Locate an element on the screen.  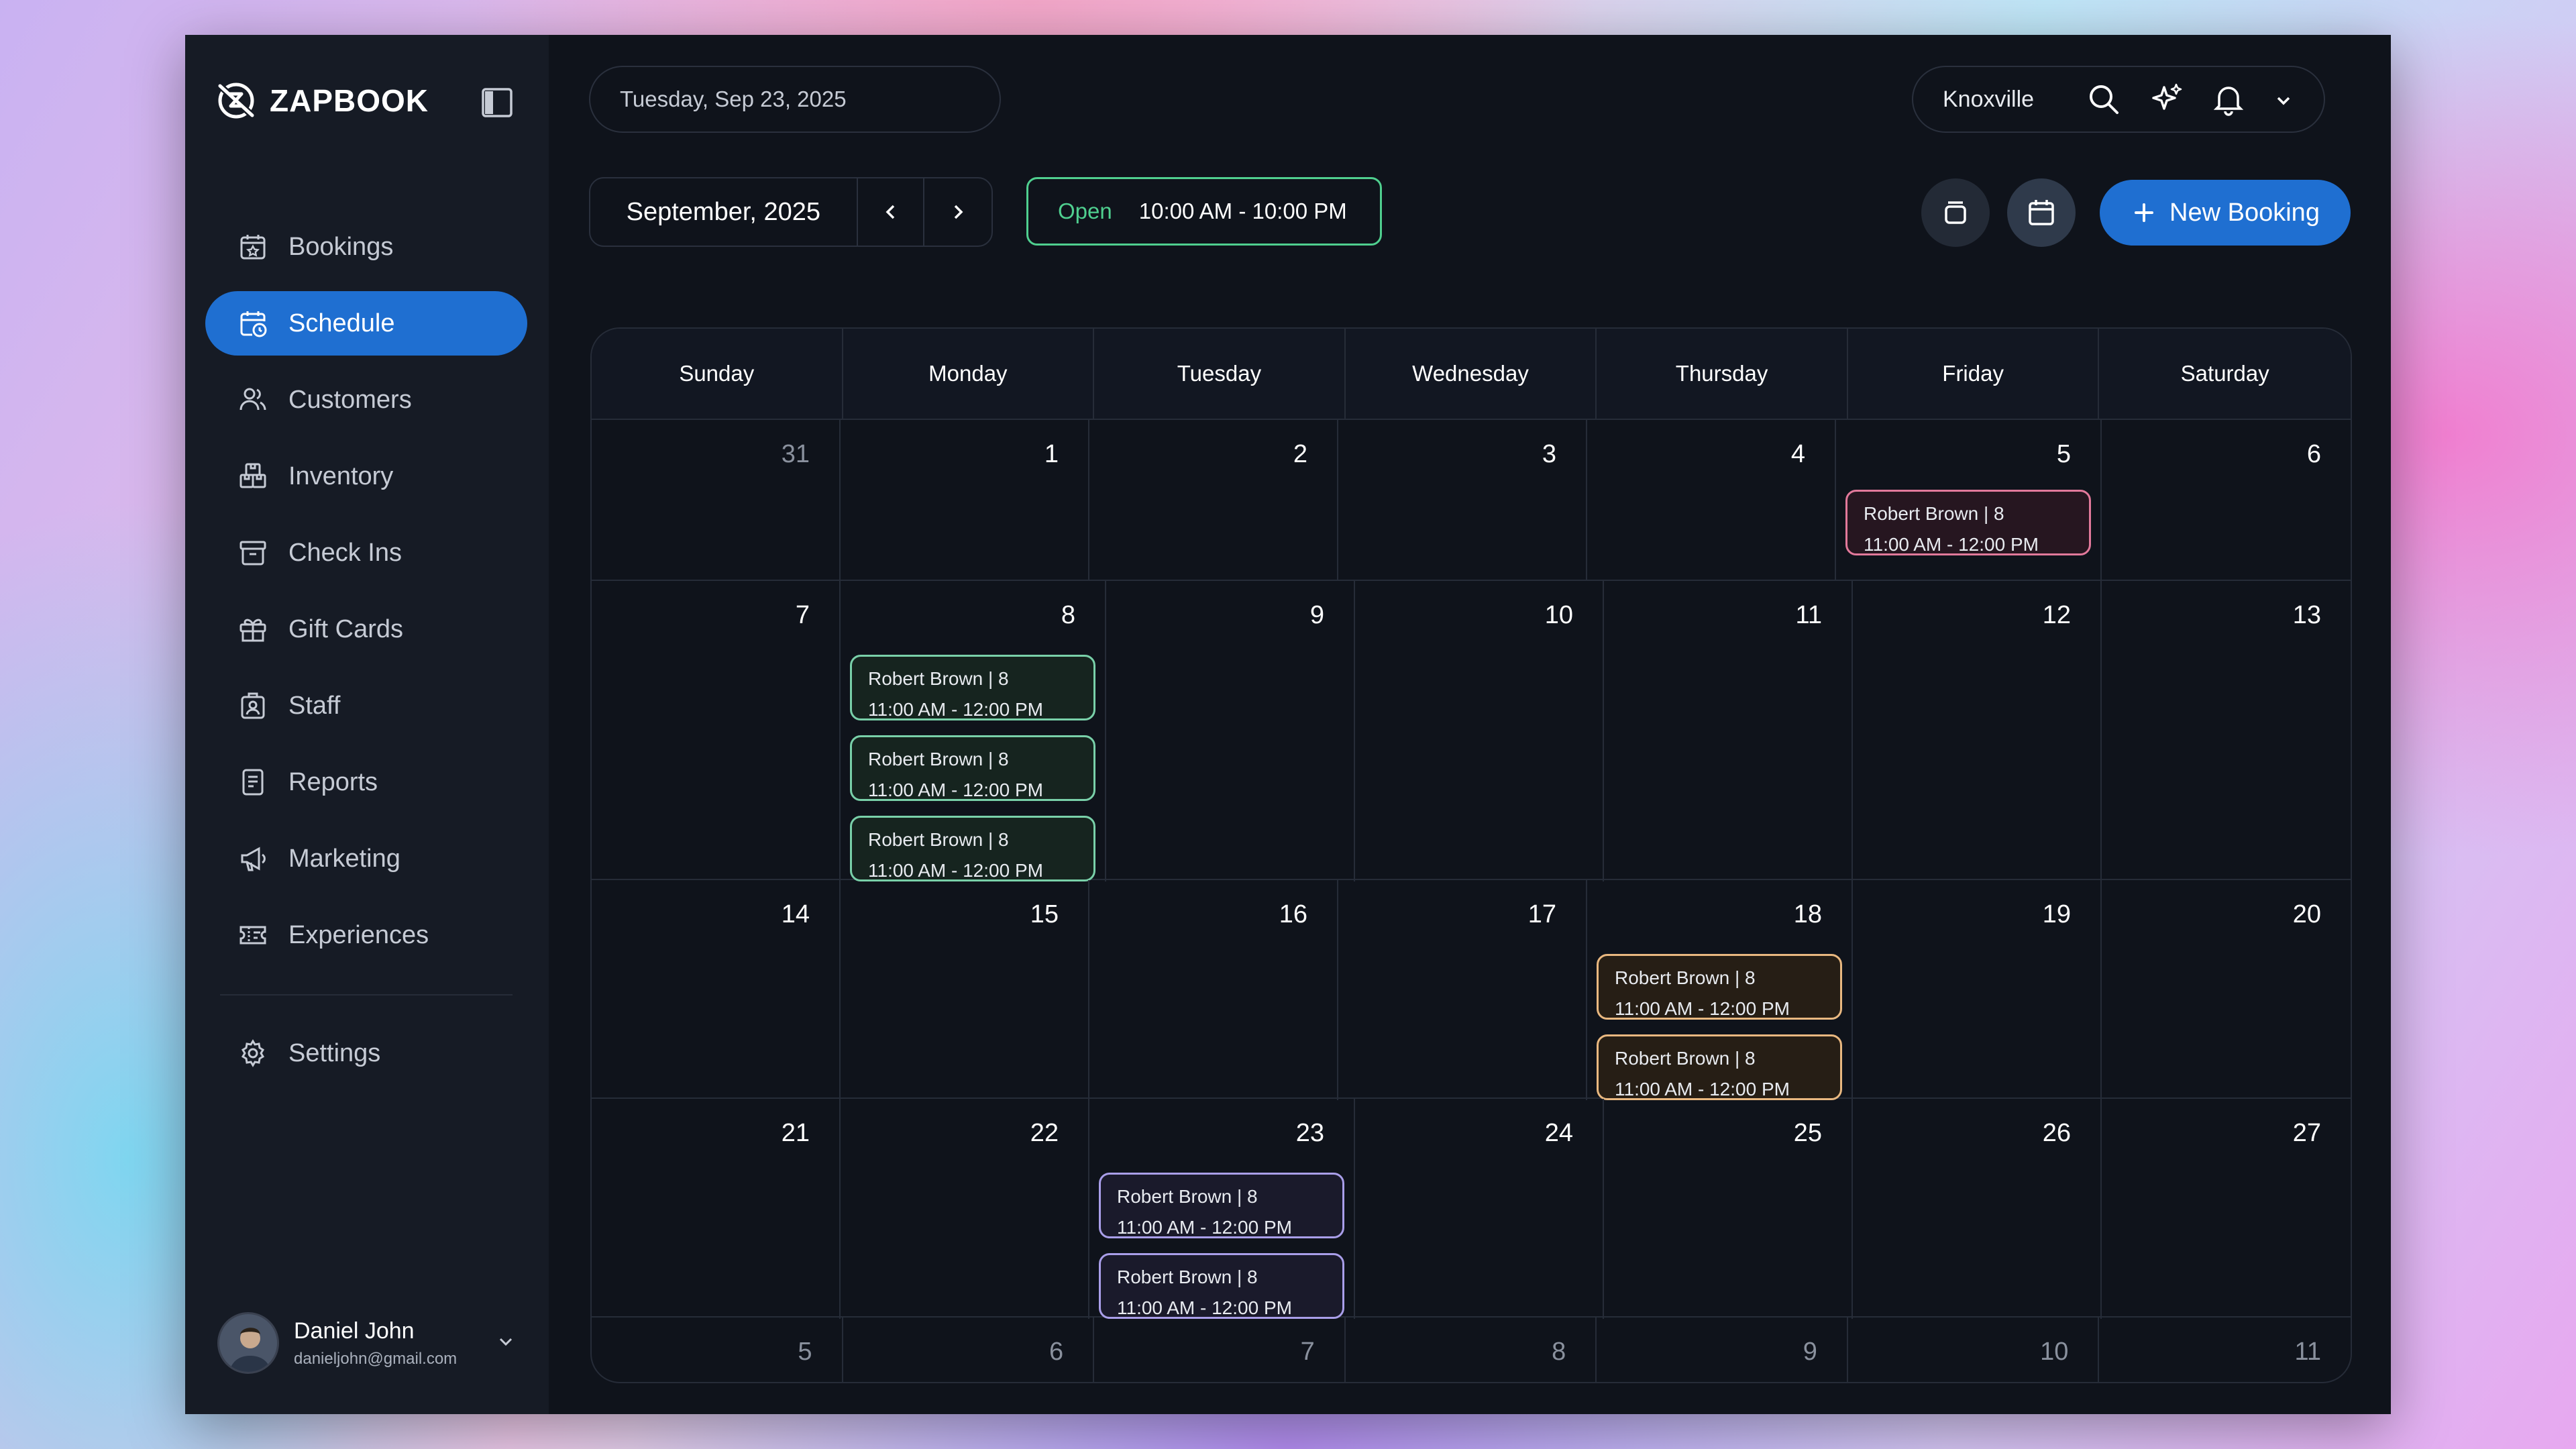
calendar-day-cell: 31 is located at coordinates (716, 500).